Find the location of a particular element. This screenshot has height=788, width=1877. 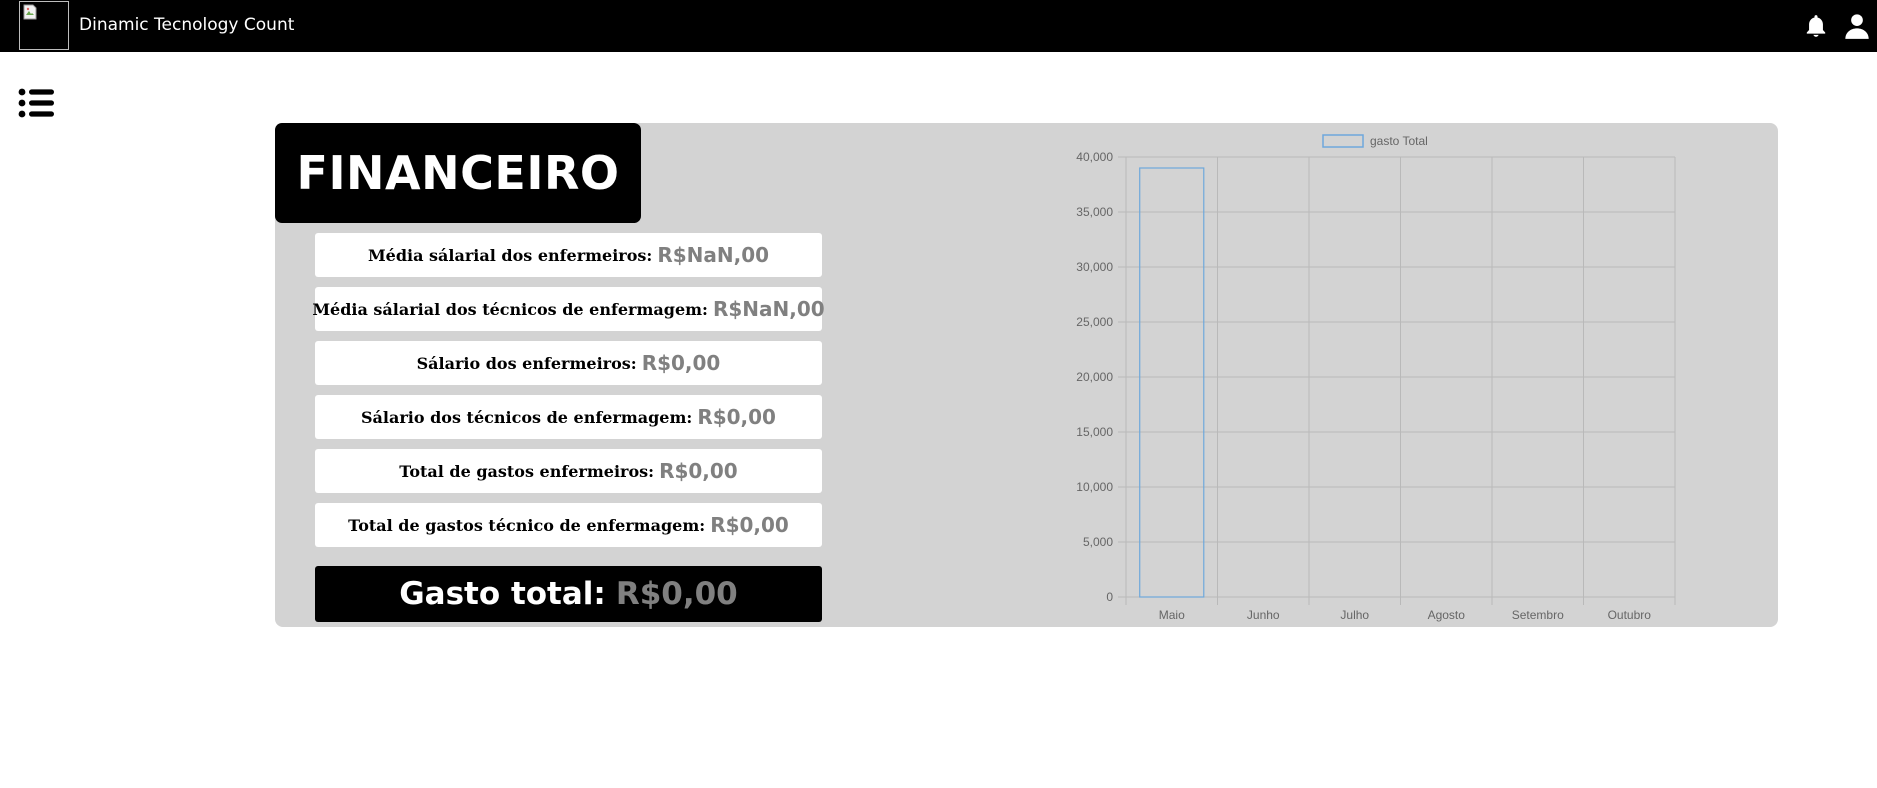

total-expense-card: Gasto total: R$0,00 is located at coordinates (568, 594).